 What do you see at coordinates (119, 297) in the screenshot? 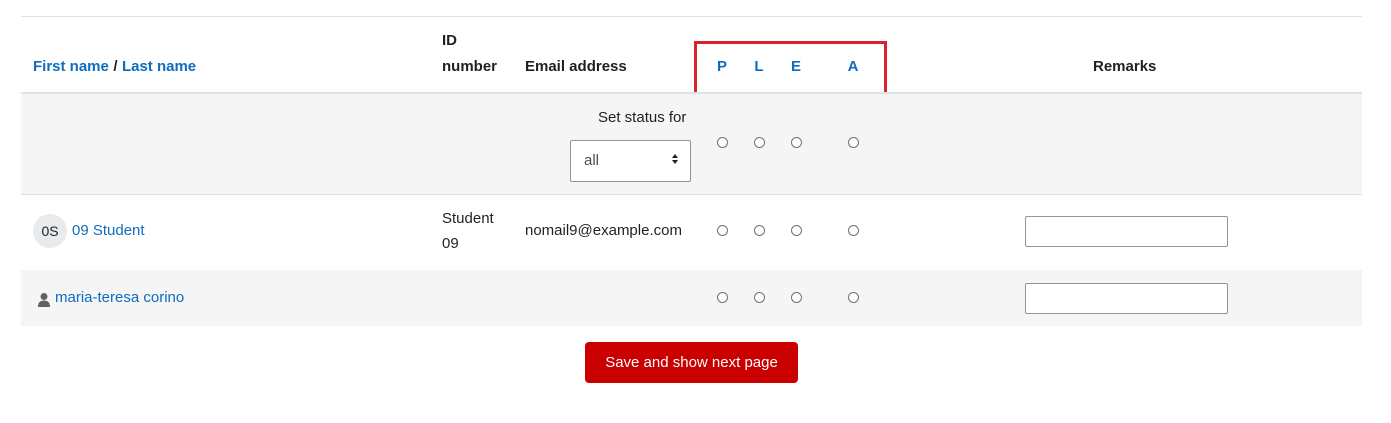
I see `student-name-link: maria-teresa corino` at bounding box center [119, 297].